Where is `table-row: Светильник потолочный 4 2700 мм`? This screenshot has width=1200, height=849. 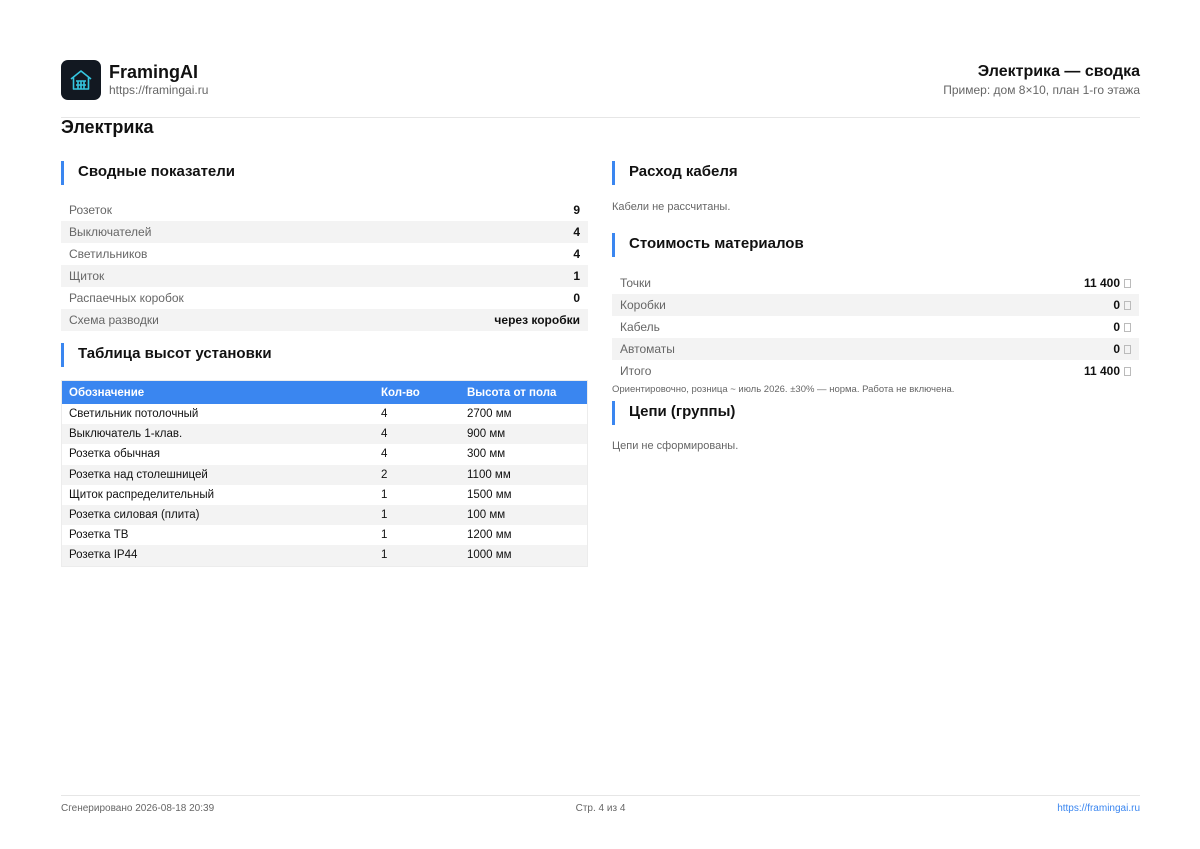 table-row: Светильник потолочный 4 2700 мм is located at coordinates (324, 414).